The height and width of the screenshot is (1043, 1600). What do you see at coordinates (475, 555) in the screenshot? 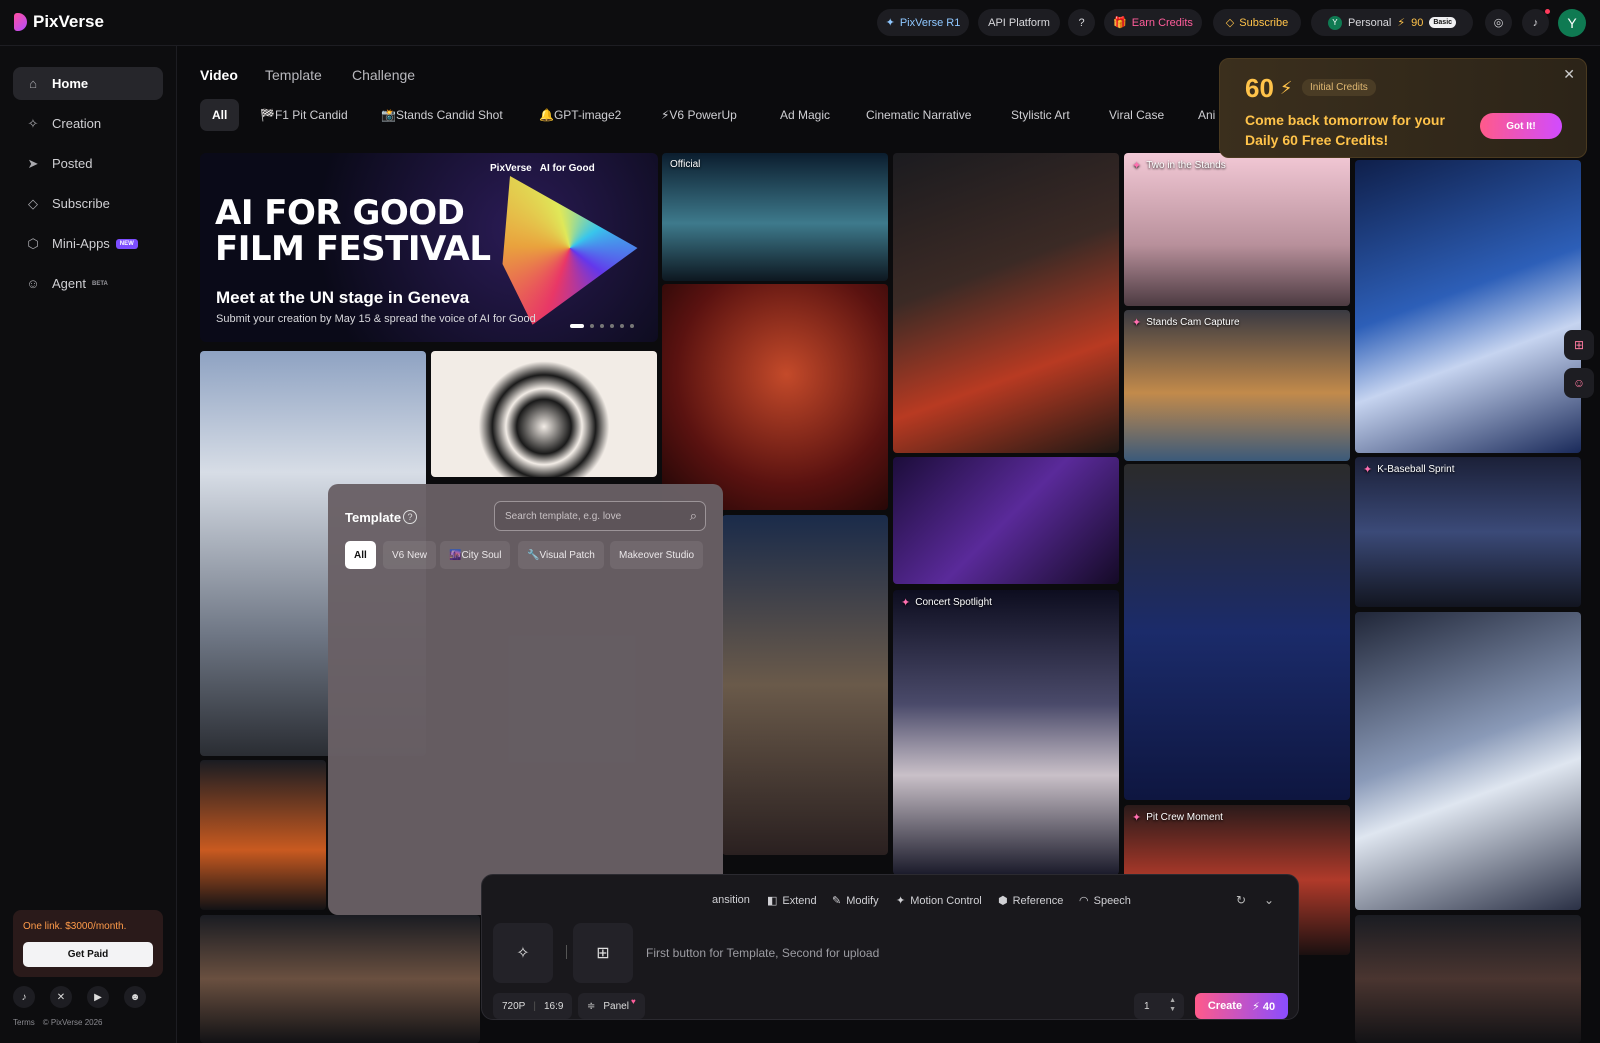
I see `template-chip-city-soul: 🌆City Soul` at bounding box center [475, 555].